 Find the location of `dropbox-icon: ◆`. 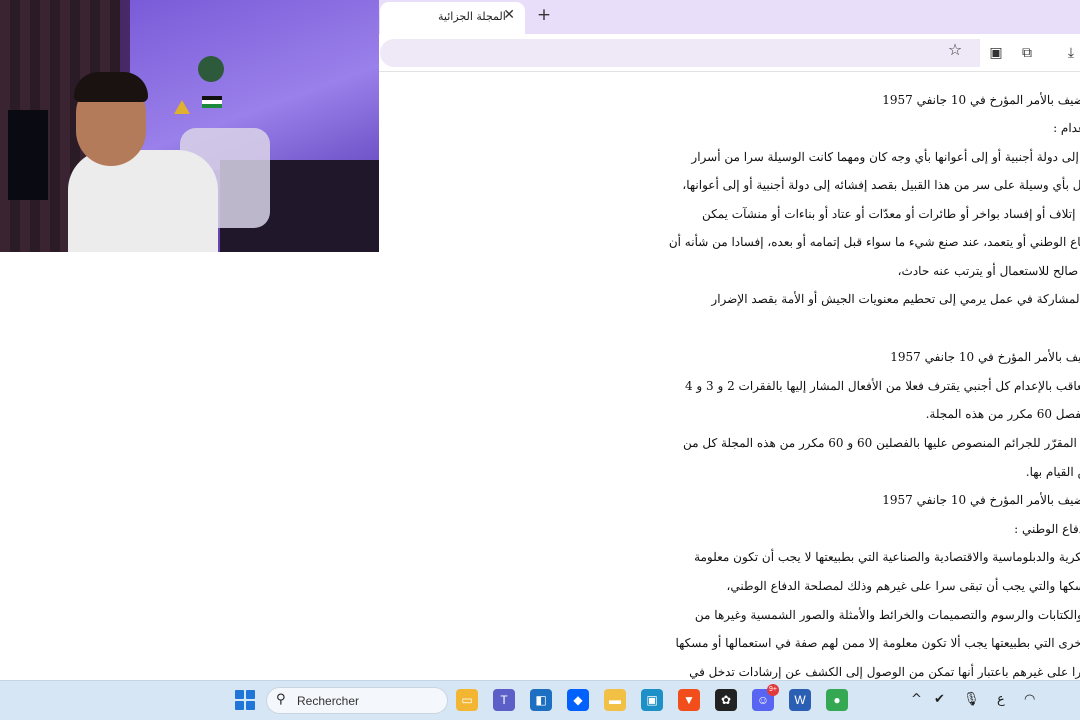

dropbox-icon: ◆ is located at coordinates (578, 700).